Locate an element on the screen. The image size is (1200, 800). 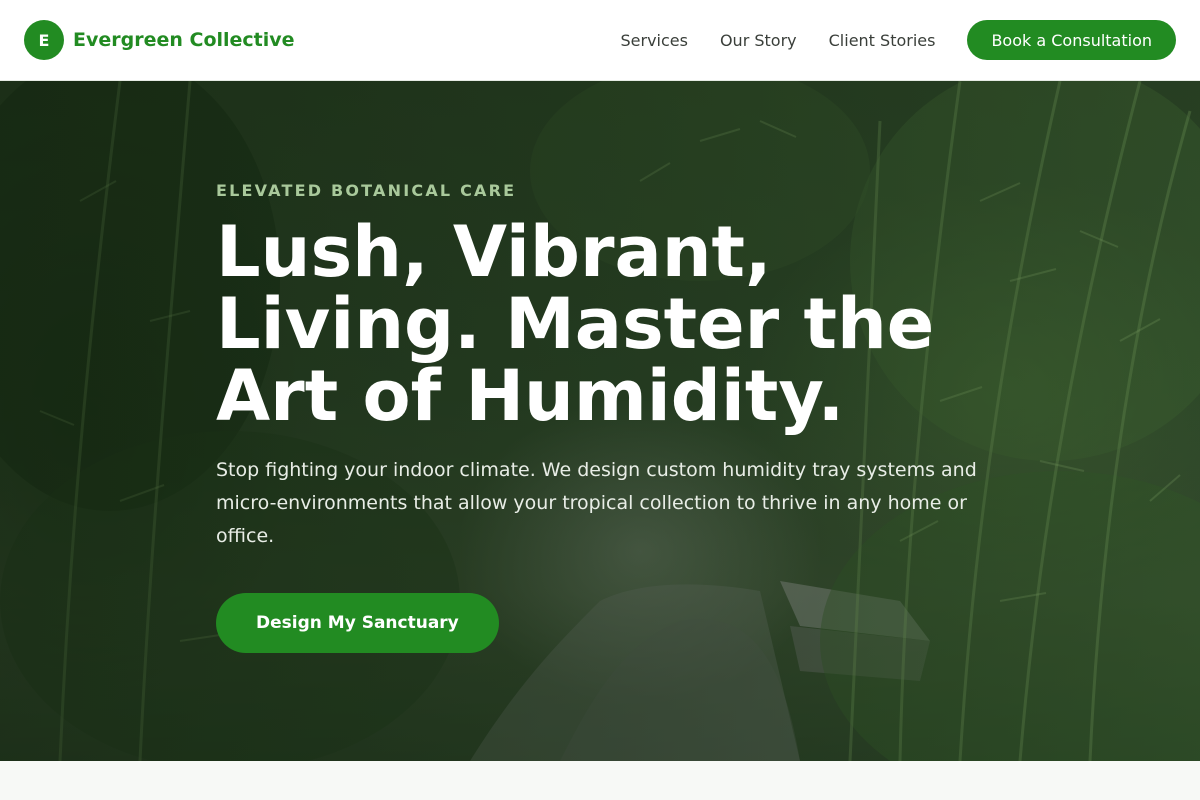
brand-name: Evergreen Collective is located at coordinates (184, 40).